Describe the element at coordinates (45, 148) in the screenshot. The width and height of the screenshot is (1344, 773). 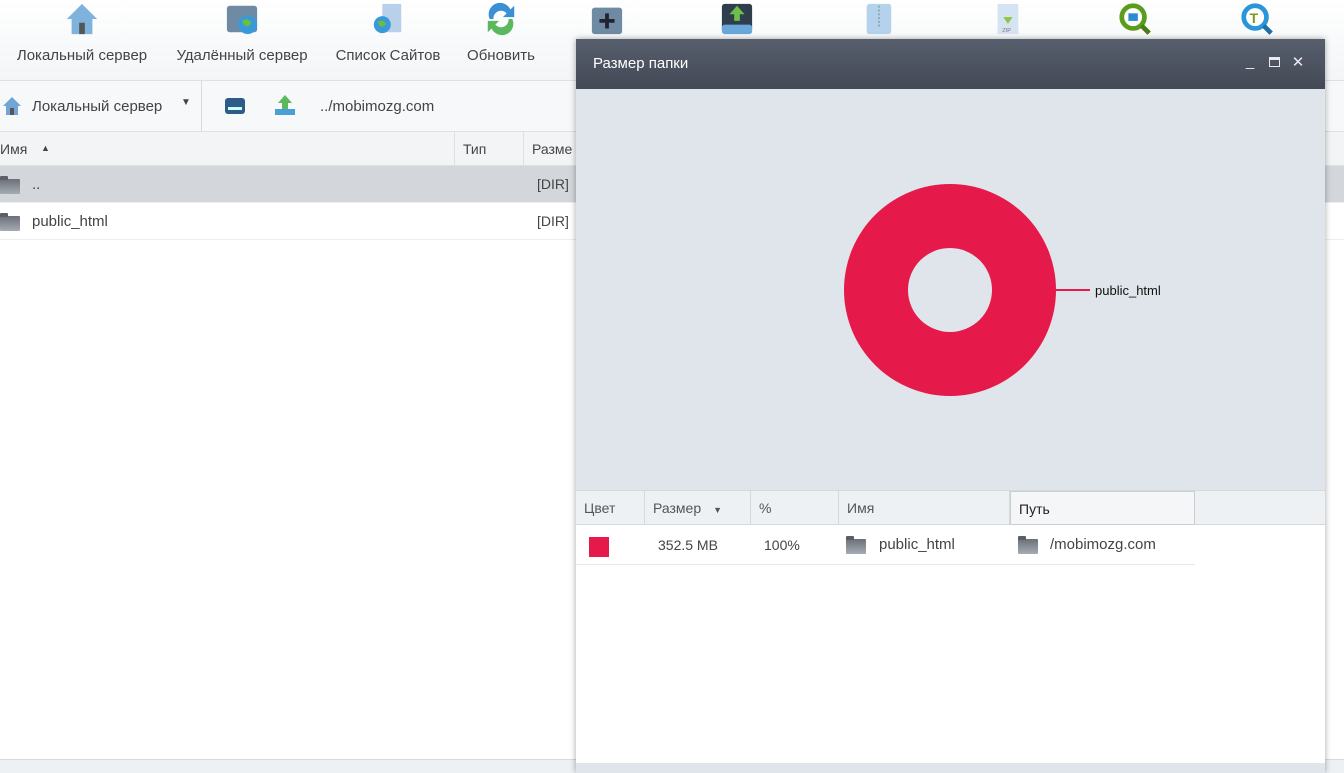
I see `sort-asc-icon: ▲` at that location.